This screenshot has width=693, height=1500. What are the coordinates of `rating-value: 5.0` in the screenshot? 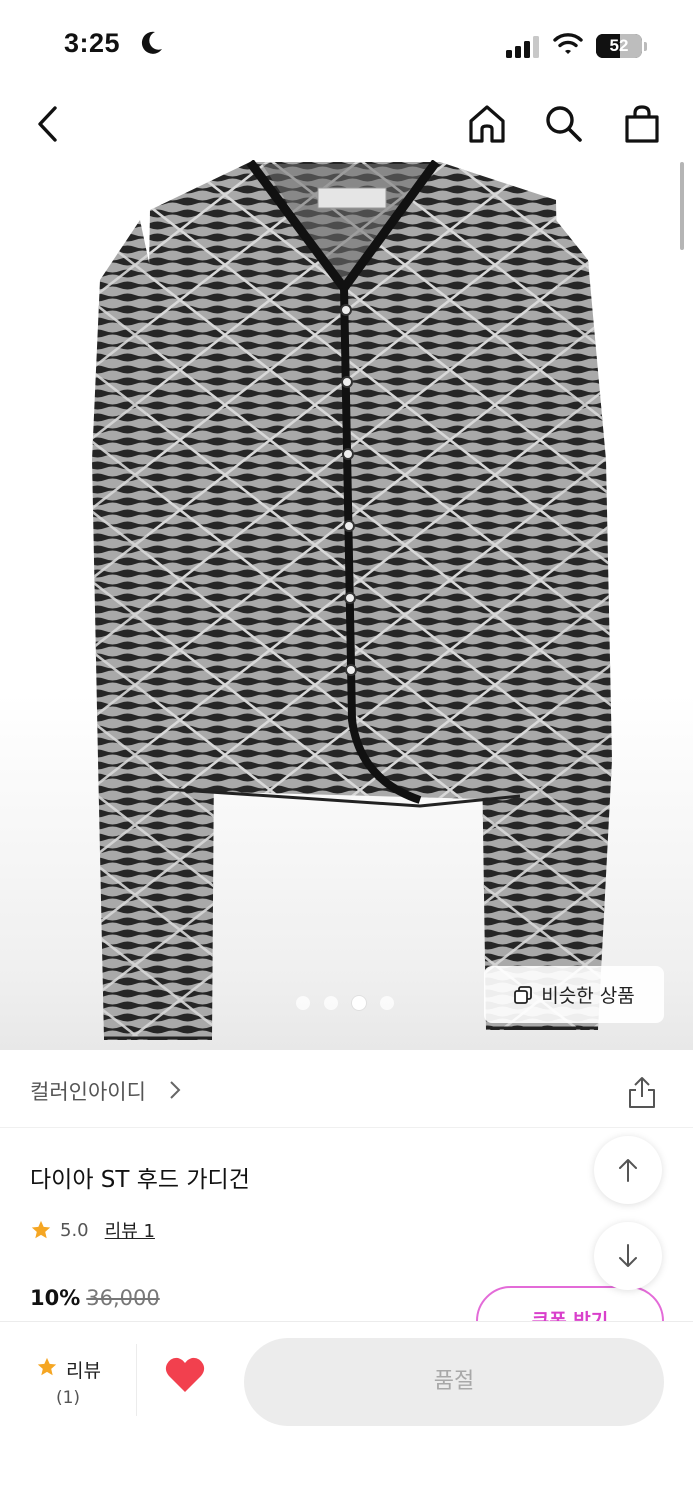 It's located at (74, 1230).